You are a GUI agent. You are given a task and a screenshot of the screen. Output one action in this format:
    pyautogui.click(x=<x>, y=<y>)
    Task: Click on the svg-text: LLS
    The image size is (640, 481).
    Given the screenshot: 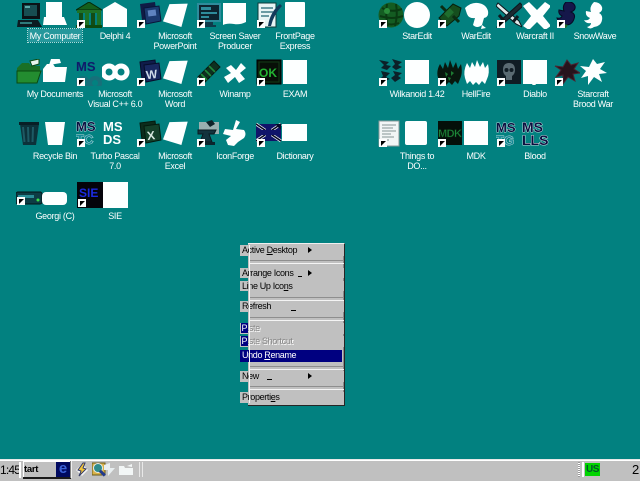 What is the action you would take?
    pyautogui.click(x=535, y=139)
    